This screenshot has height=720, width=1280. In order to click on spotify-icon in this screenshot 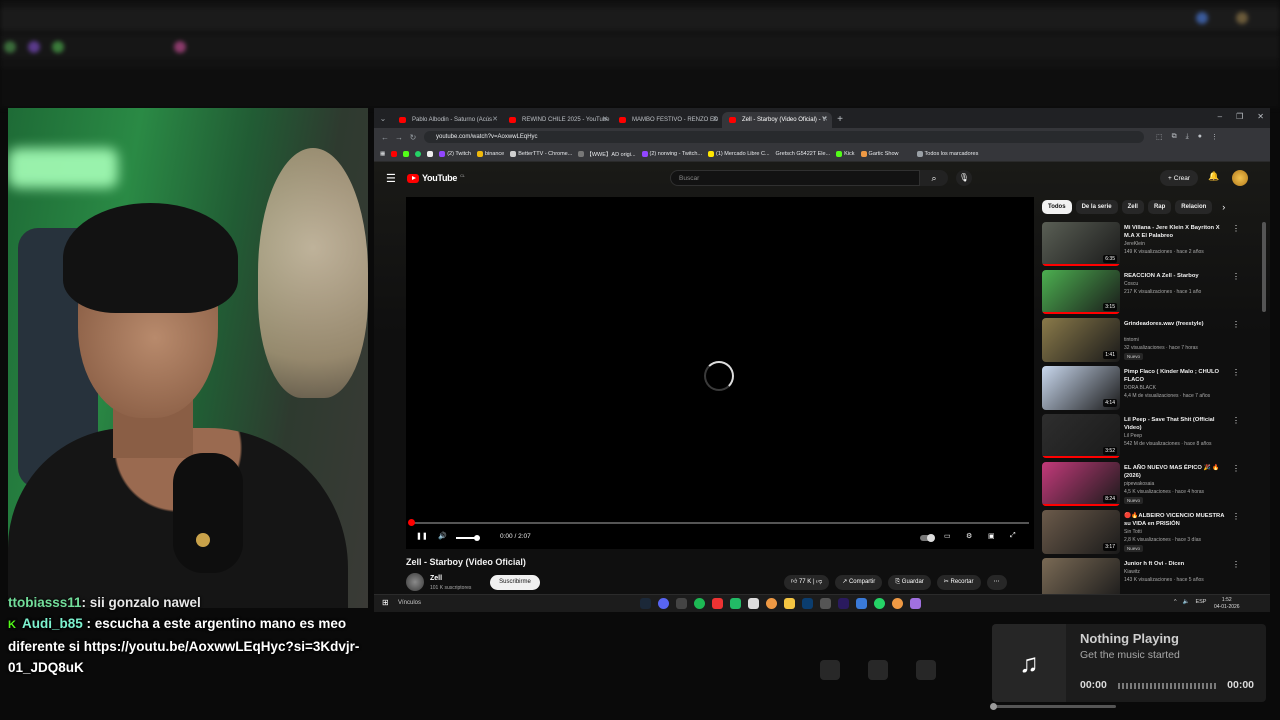, I will do `click(699, 603)`.